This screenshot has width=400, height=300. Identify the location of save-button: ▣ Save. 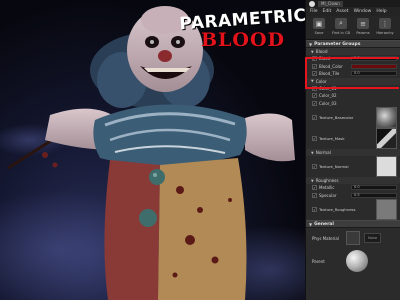
(319, 26).